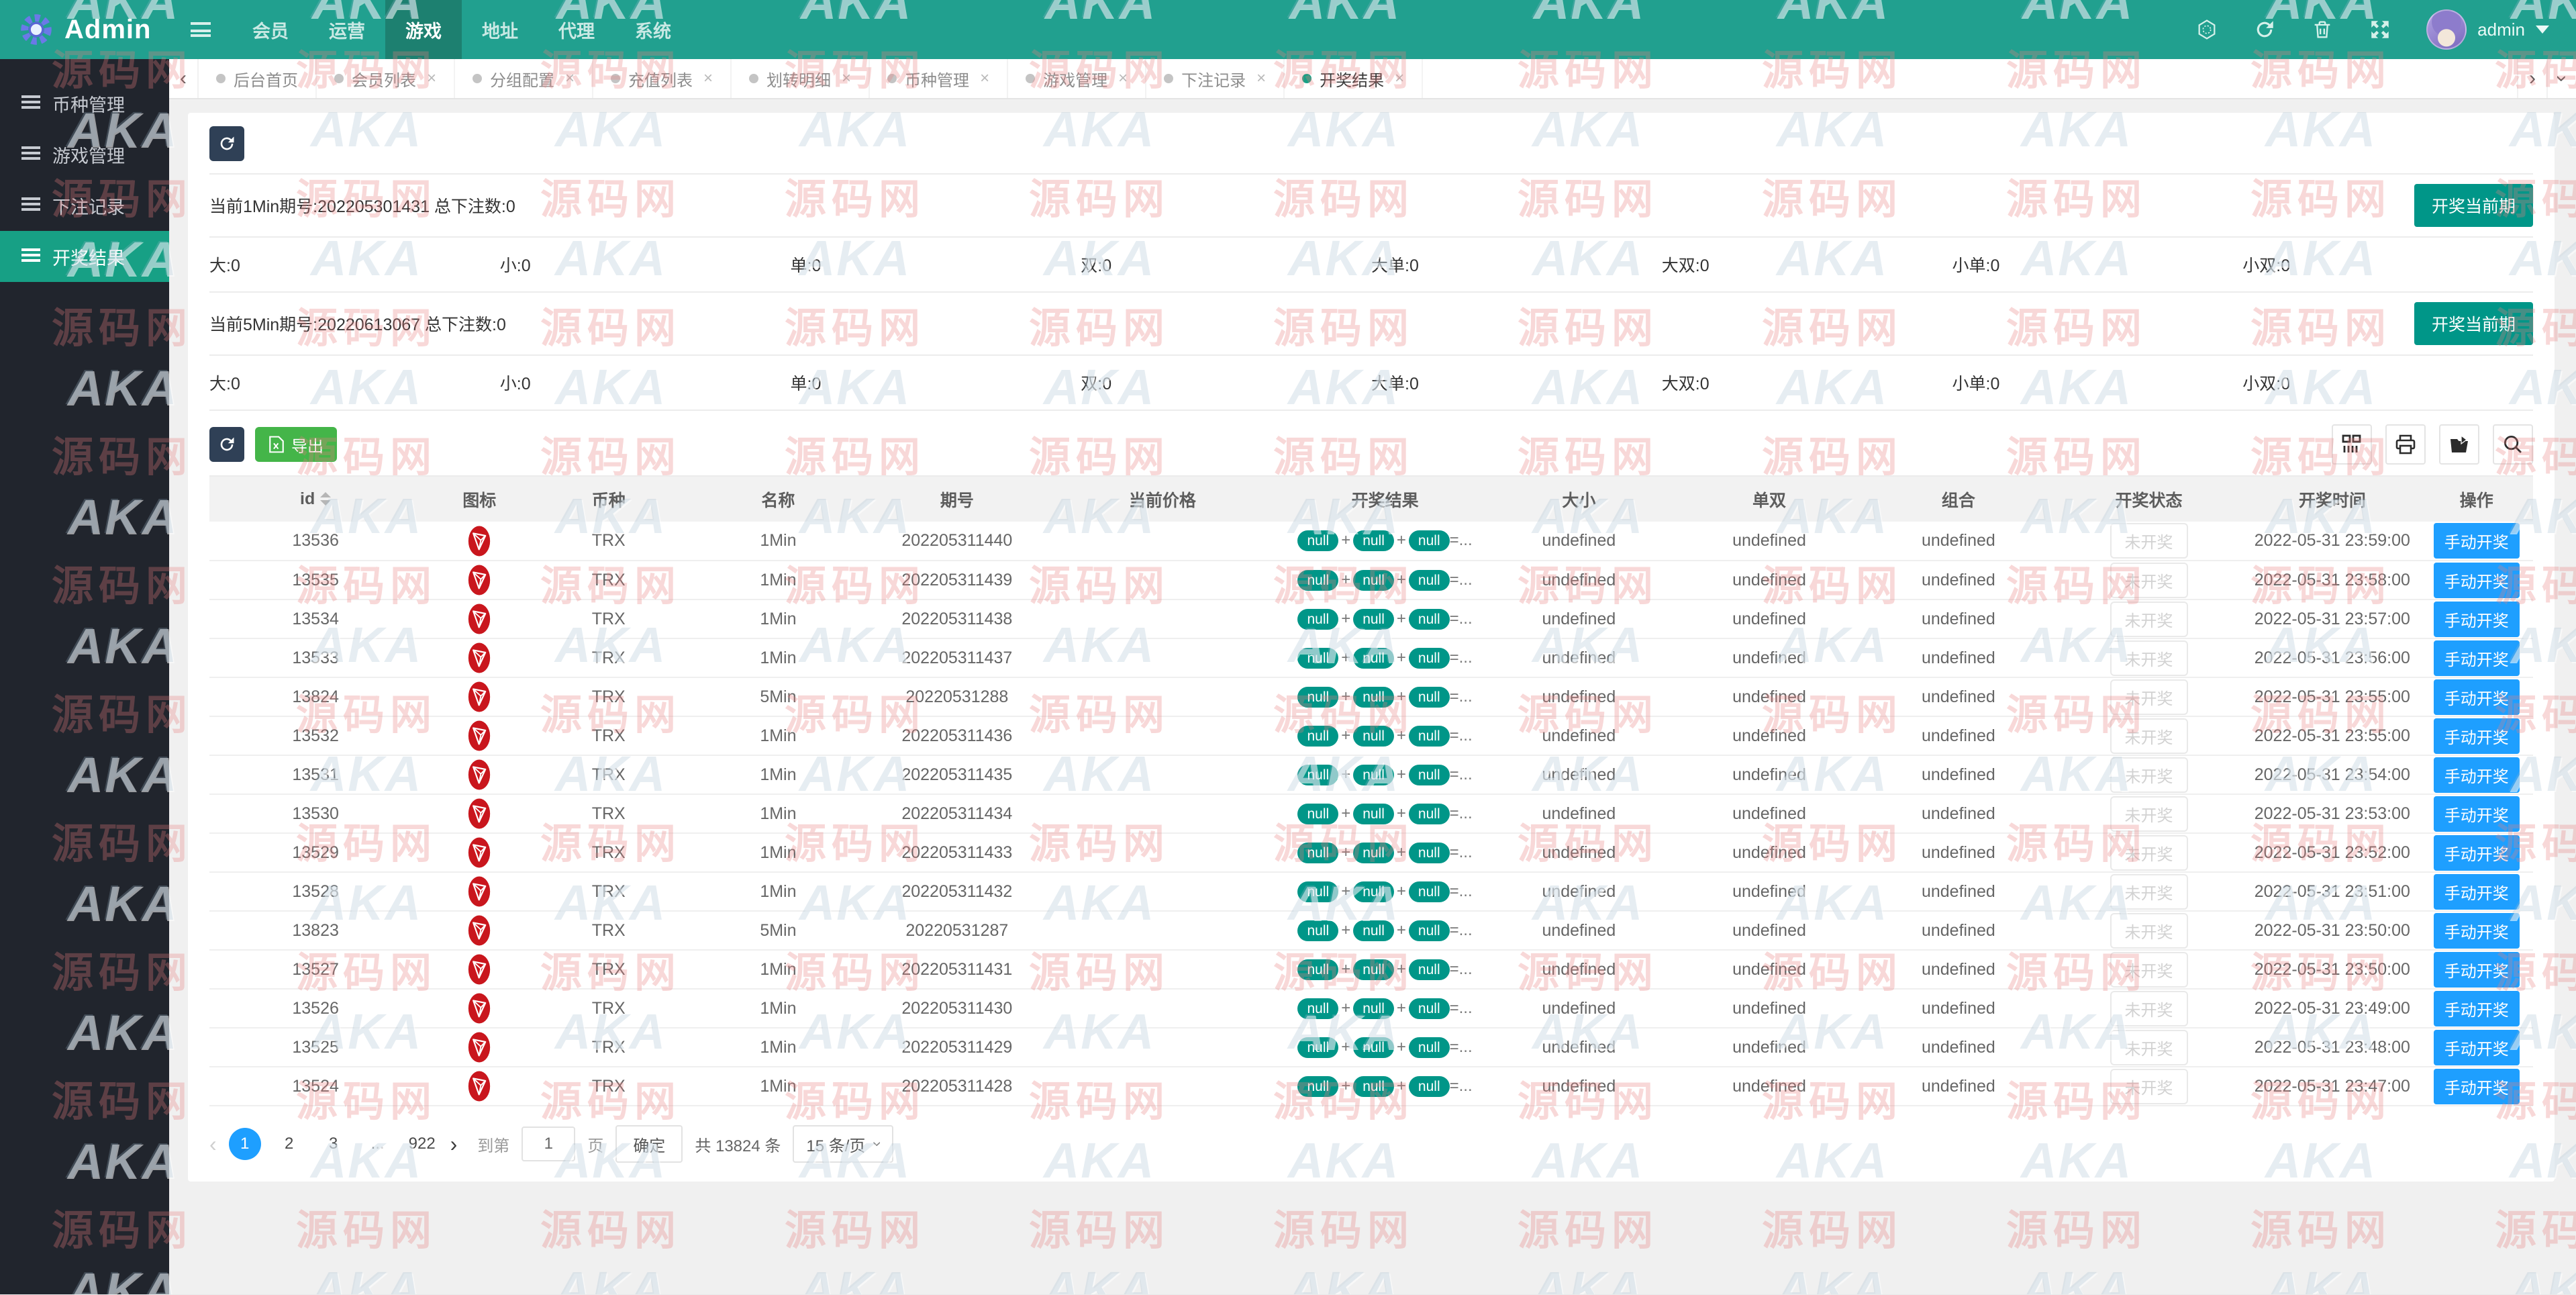 The height and width of the screenshot is (1295, 2576). I want to click on panel-1min-title: 当前1Min期号:202205301431 总下注数:0, so click(362, 206).